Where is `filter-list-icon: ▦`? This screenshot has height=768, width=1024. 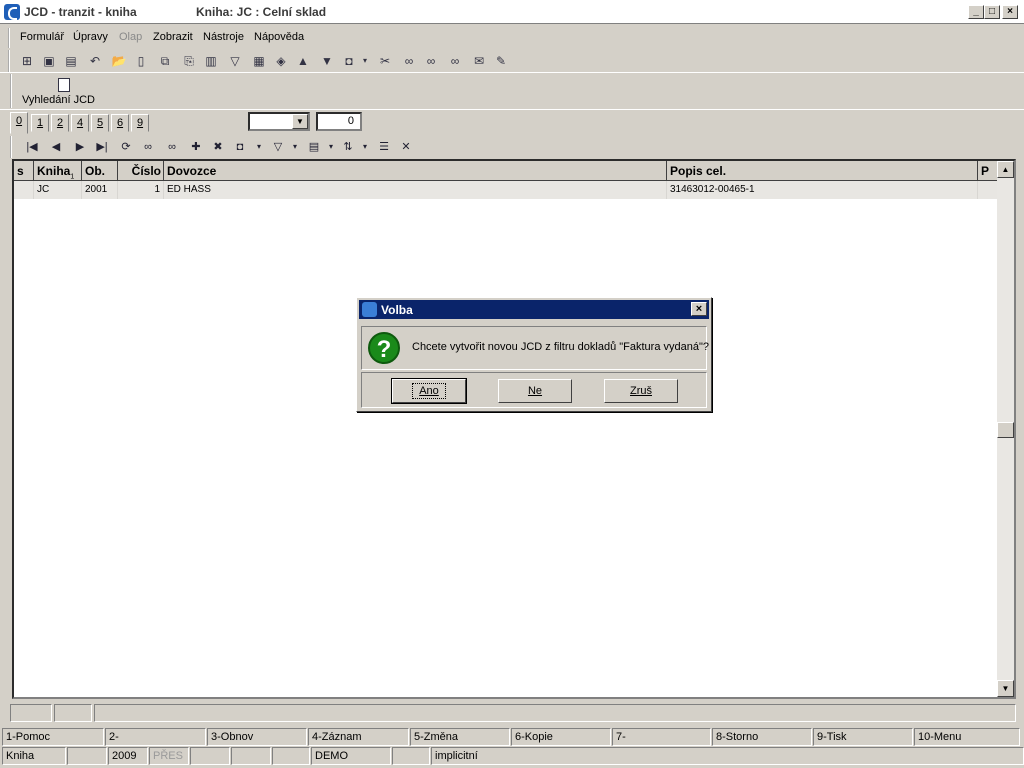
filter-list-icon: ▦ is located at coordinates (259, 61).